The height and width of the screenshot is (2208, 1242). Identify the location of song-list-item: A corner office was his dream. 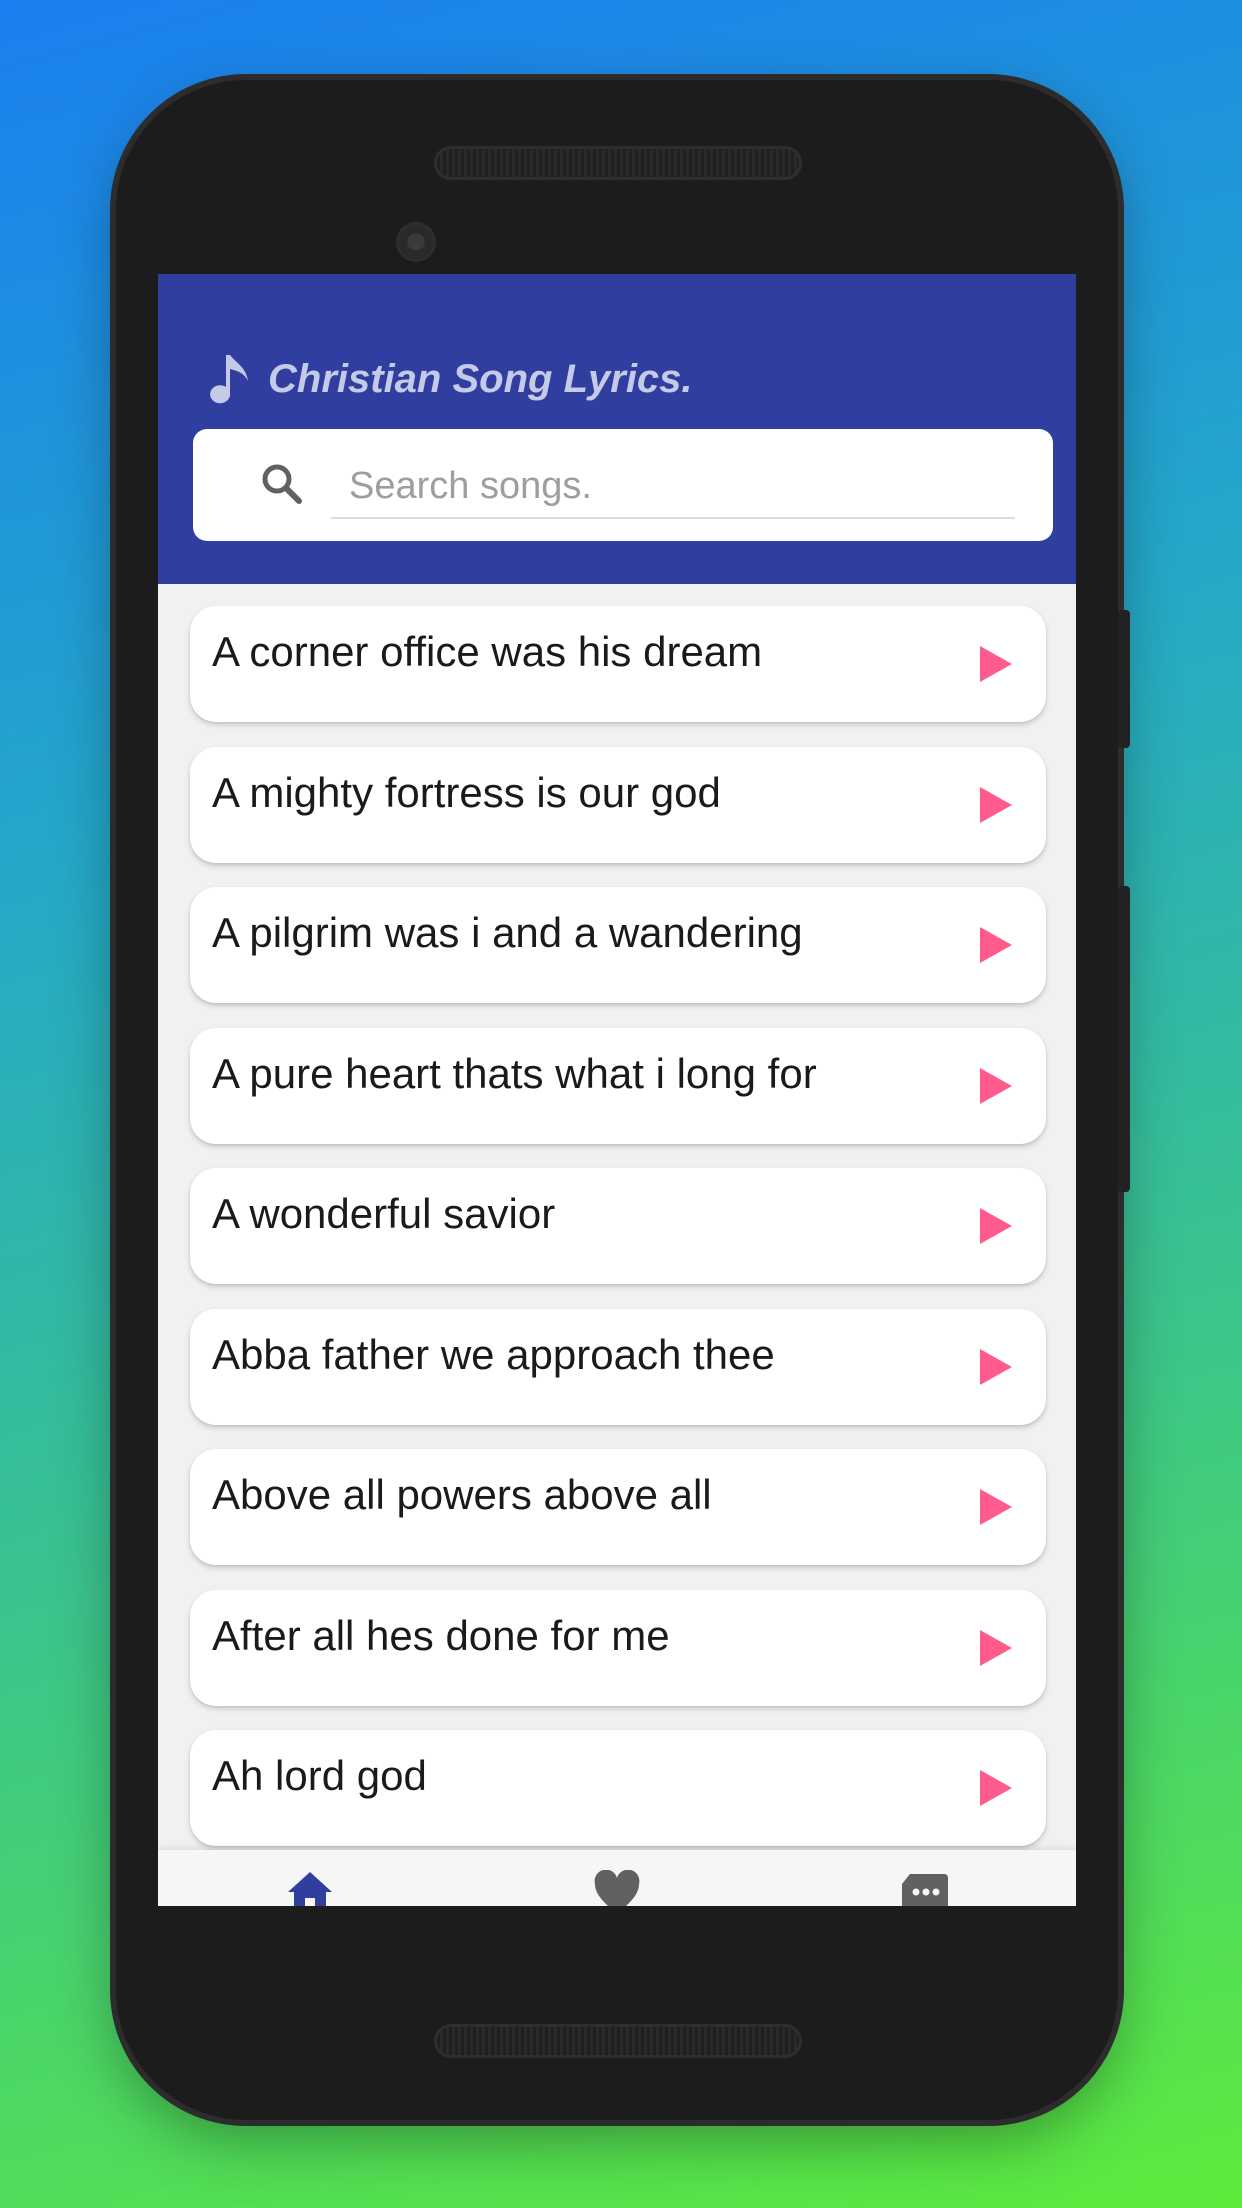
(618, 664).